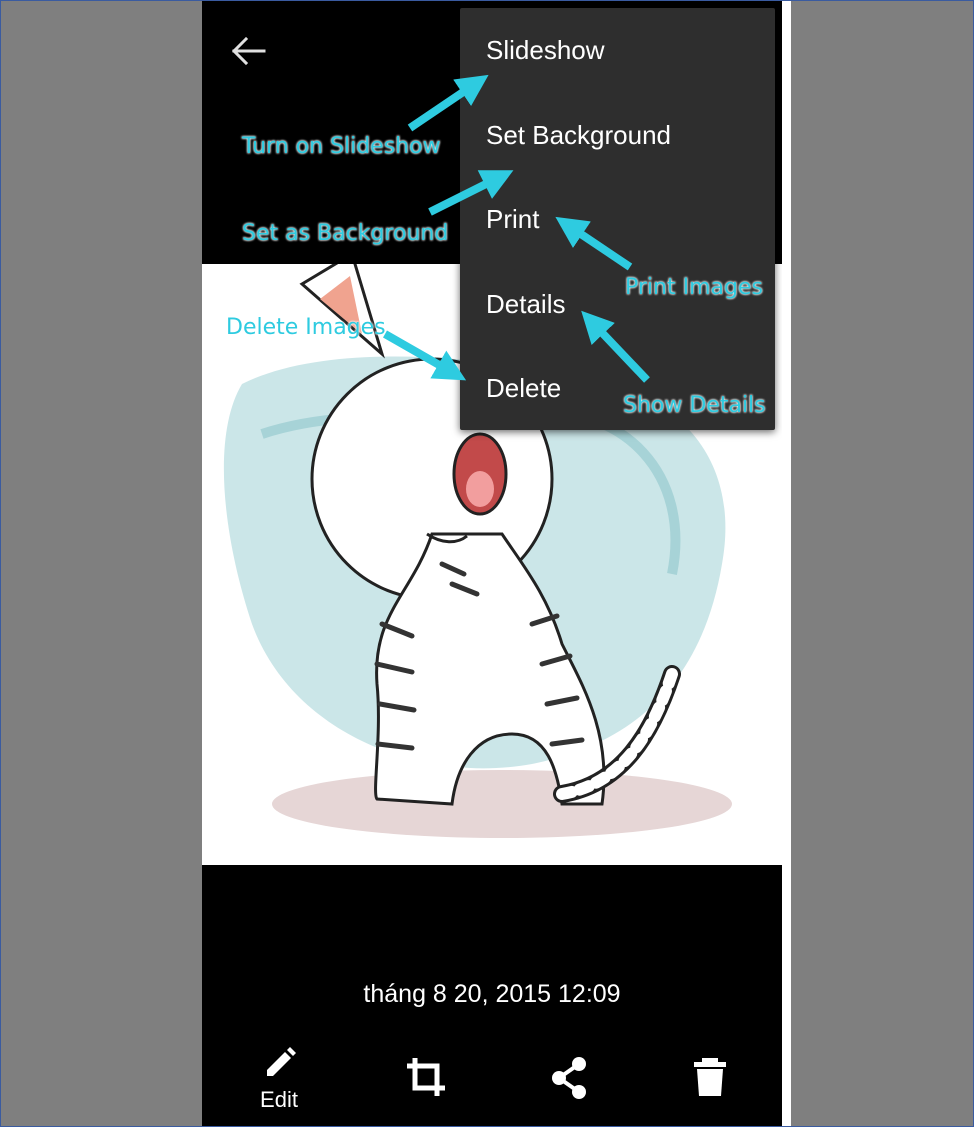 The image size is (974, 1127). I want to click on pencil-icon, so click(281, 1061).